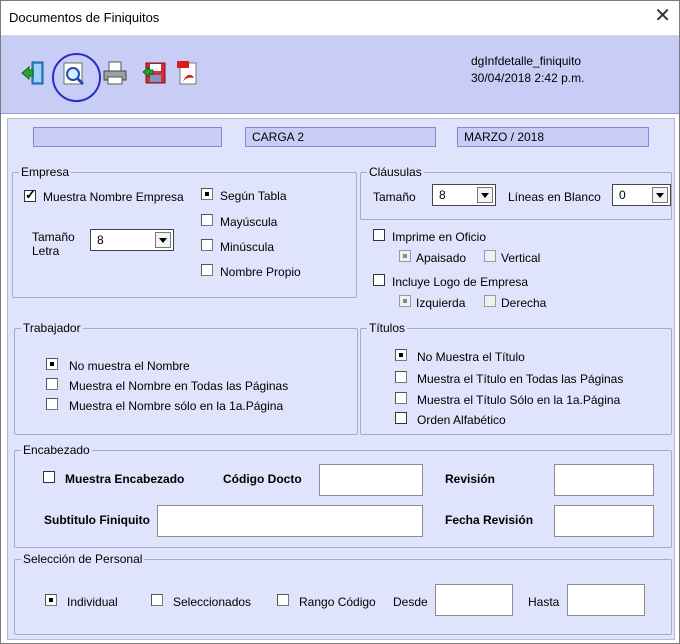 Image resolution: width=680 pixels, height=644 pixels. I want to click on preview-highlight, so click(76, 77).